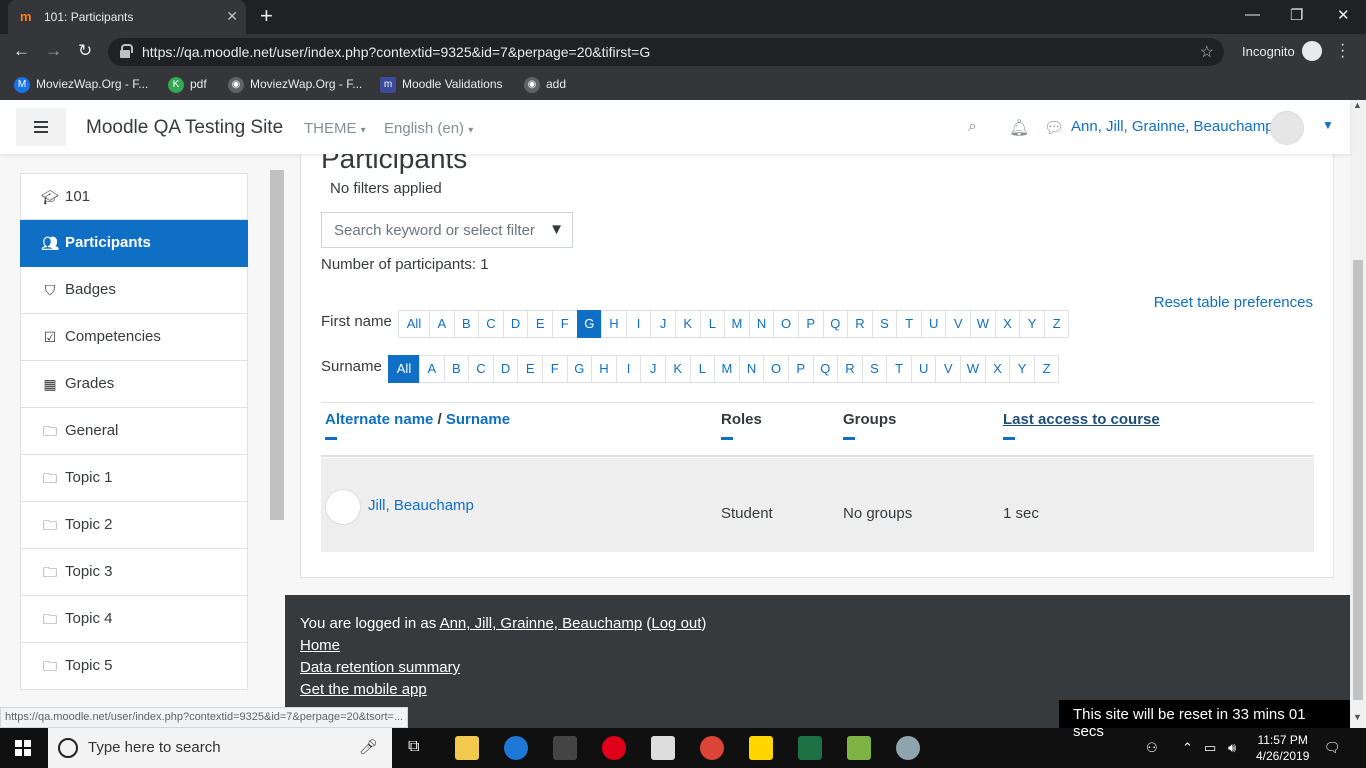  What do you see at coordinates (184, 128) in the screenshot?
I see `site-name: Moodle QA Testing Site` at bounding box center [184, 128].